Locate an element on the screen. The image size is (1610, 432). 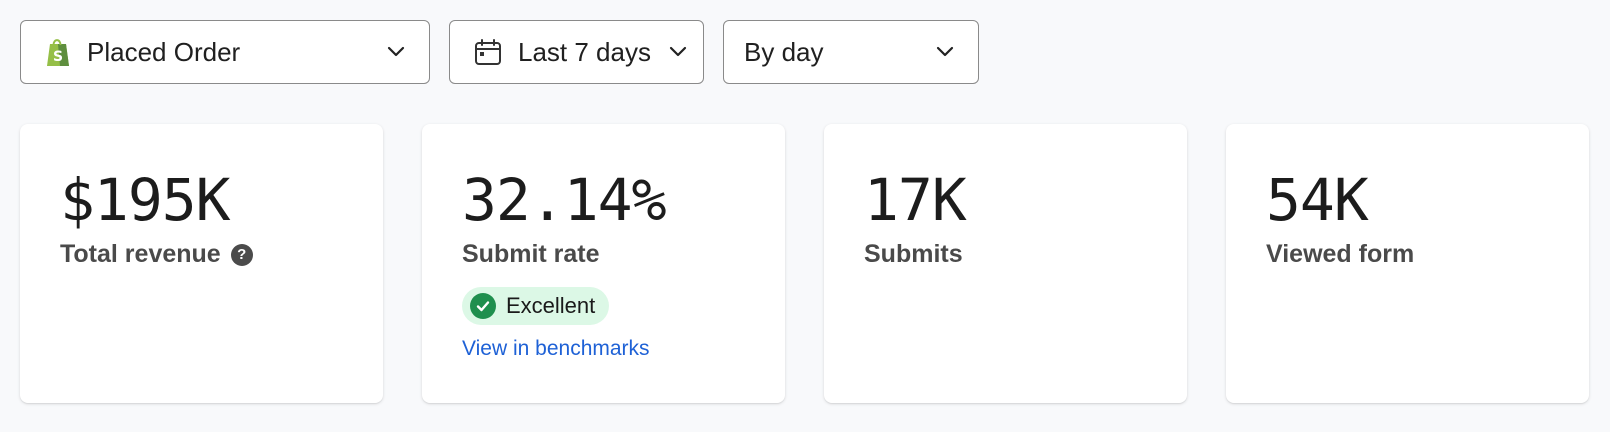
total-revenue-label-row: Total revenue ? is located at coordinates (201, 254).